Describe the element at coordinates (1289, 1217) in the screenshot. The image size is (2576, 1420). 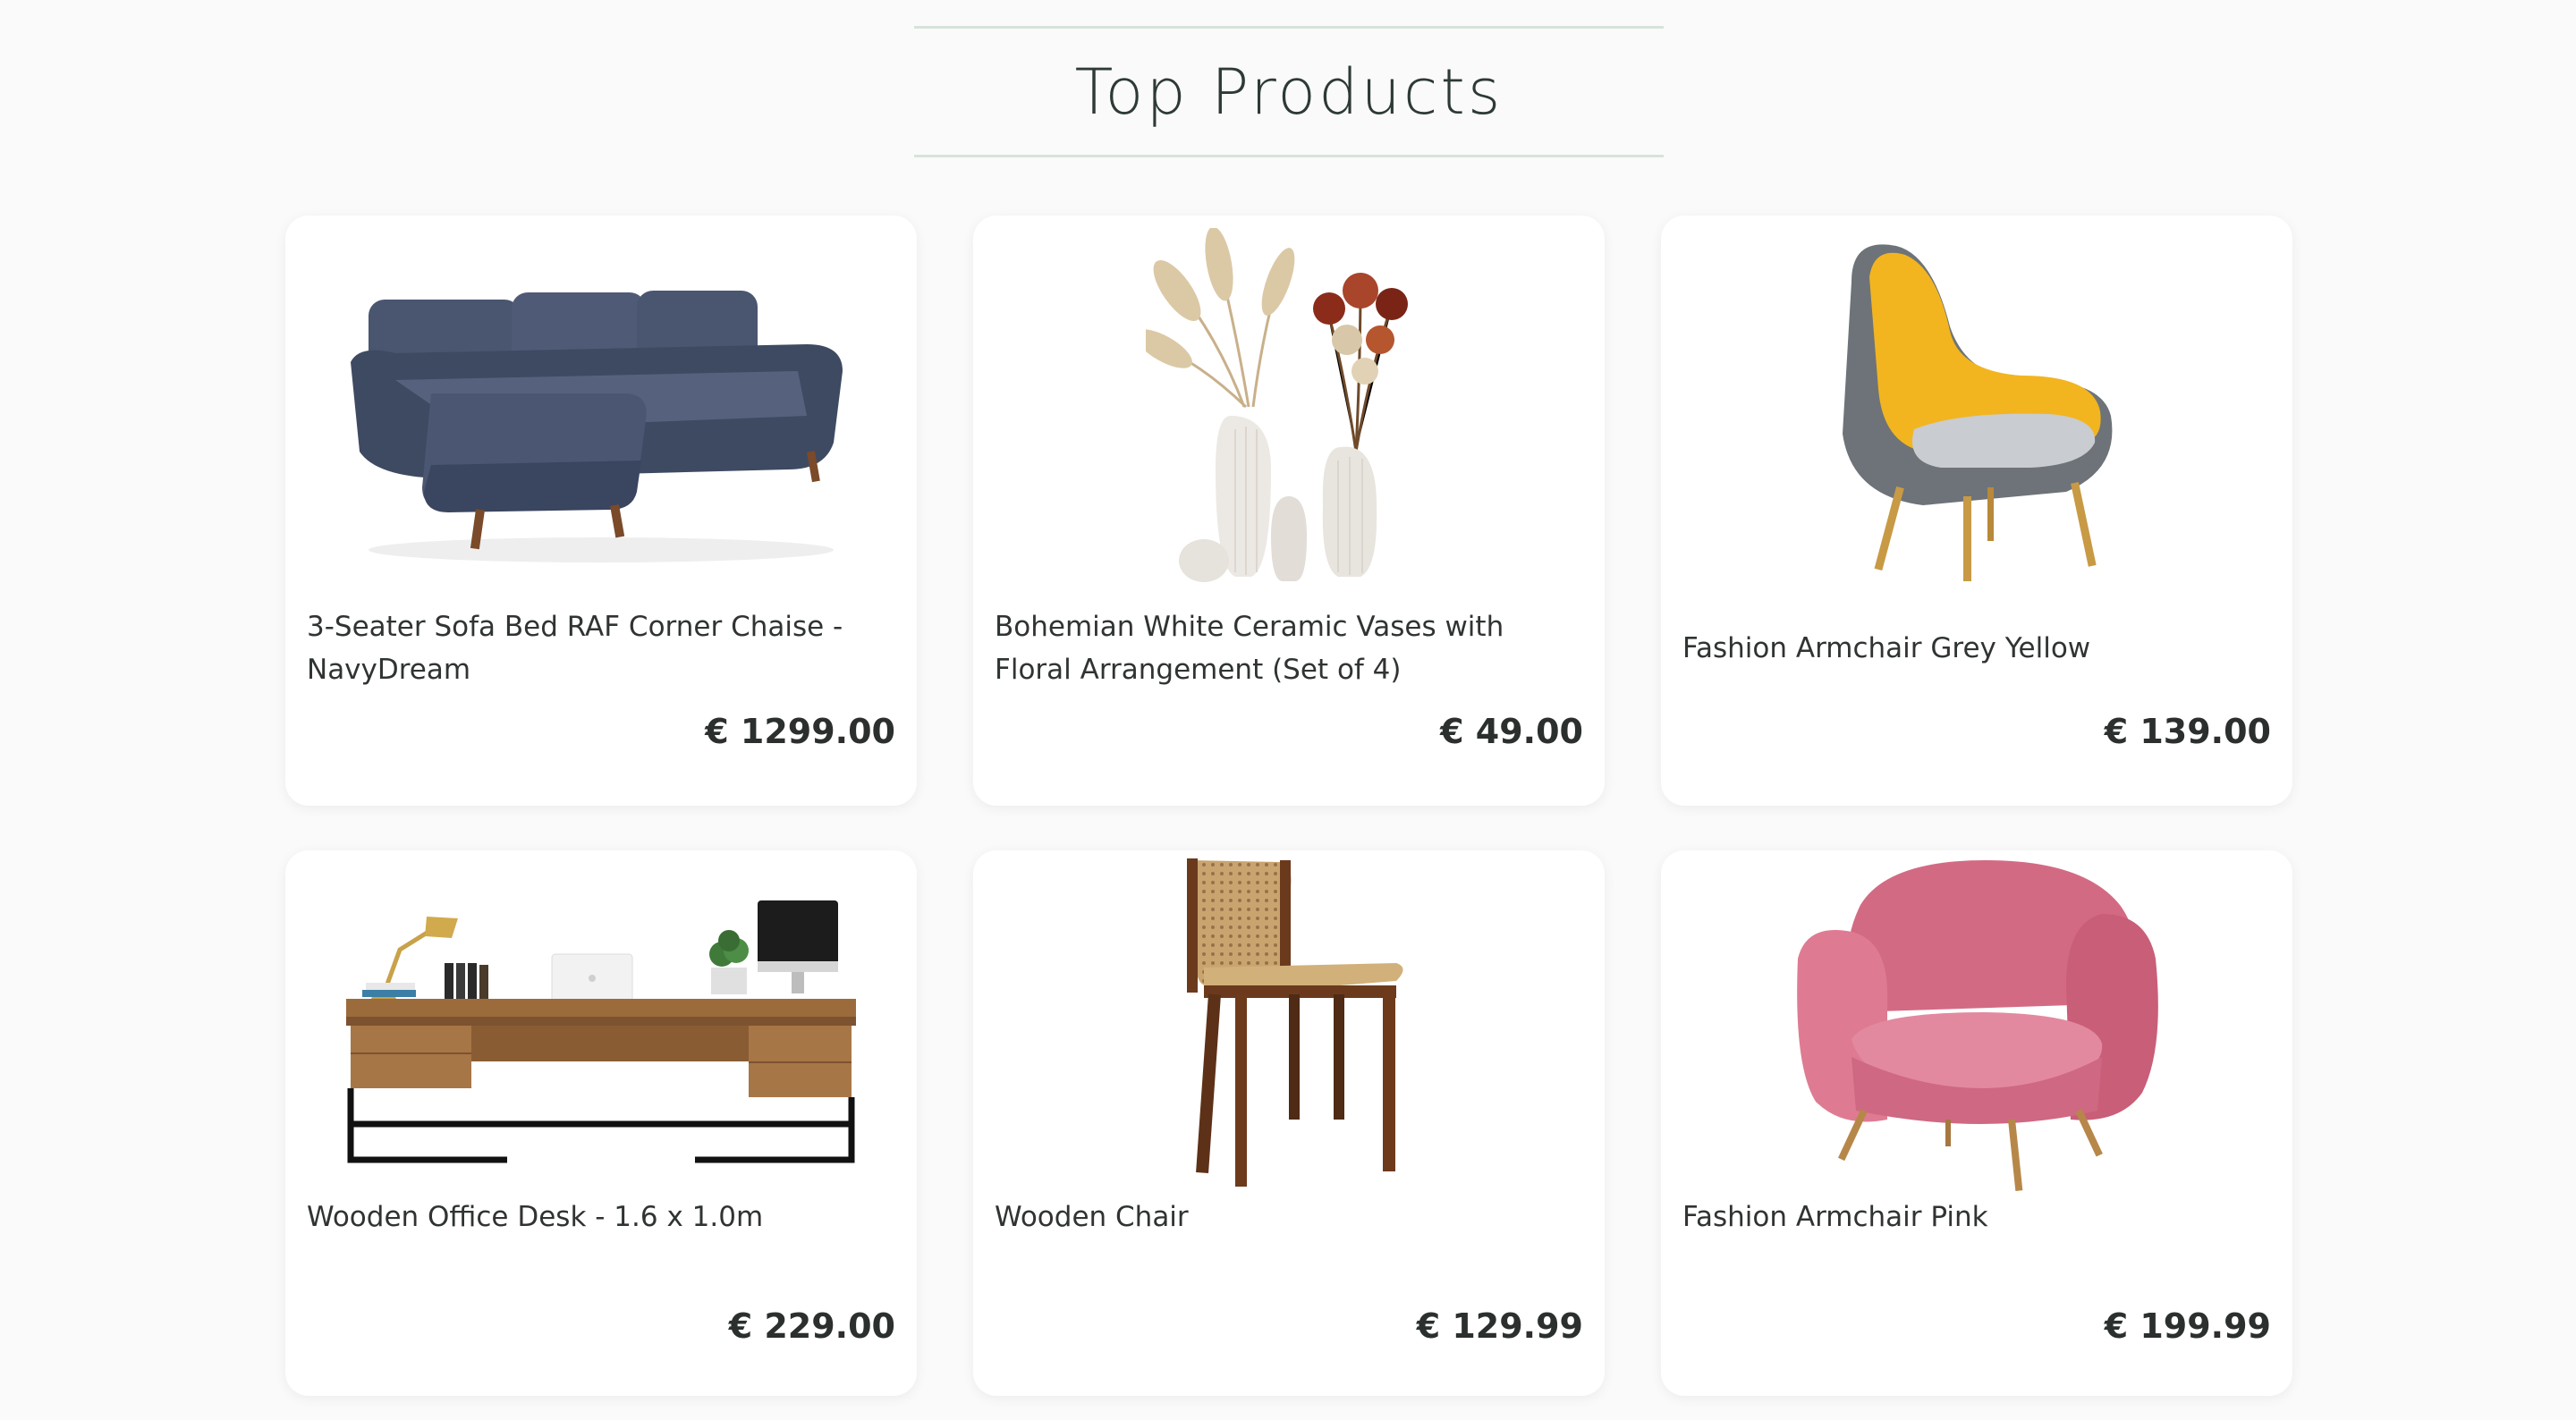
I see `product-name: Wooden Chair` at that location.